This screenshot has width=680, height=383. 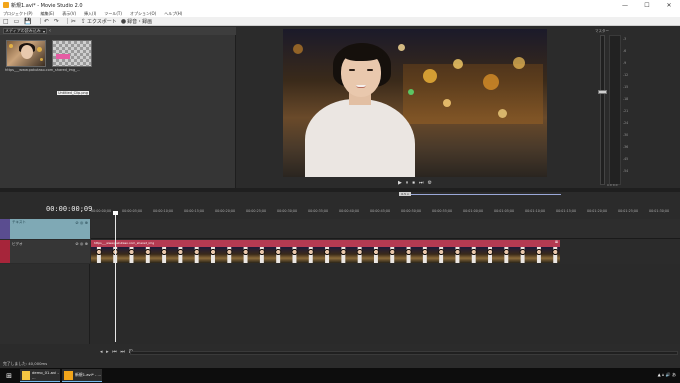 I want to click on track-header-column, so click(x=45, y=304).